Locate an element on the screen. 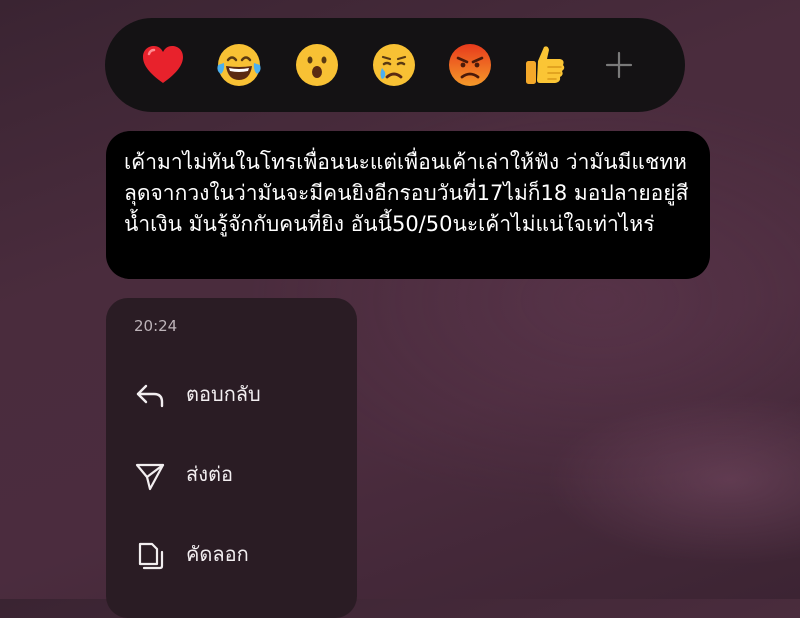 This screenshot has width=800, height=618. reaction-bar is located at coordinates (395, 65).